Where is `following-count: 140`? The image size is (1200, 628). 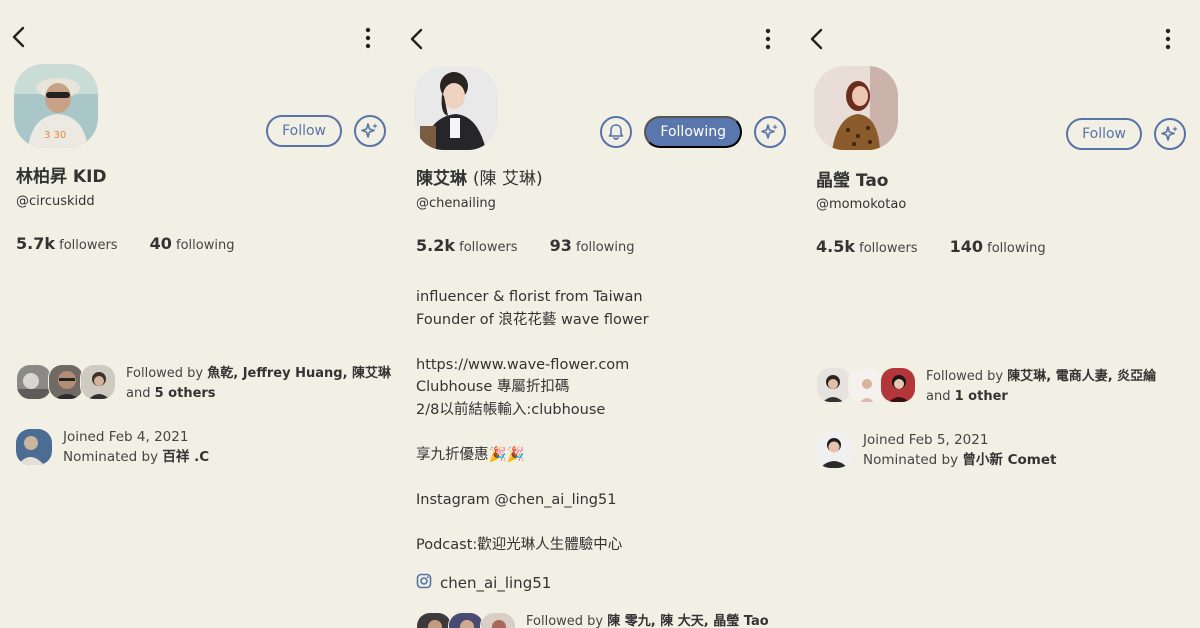 following-count: 140 is located at coordinates (966, 246).